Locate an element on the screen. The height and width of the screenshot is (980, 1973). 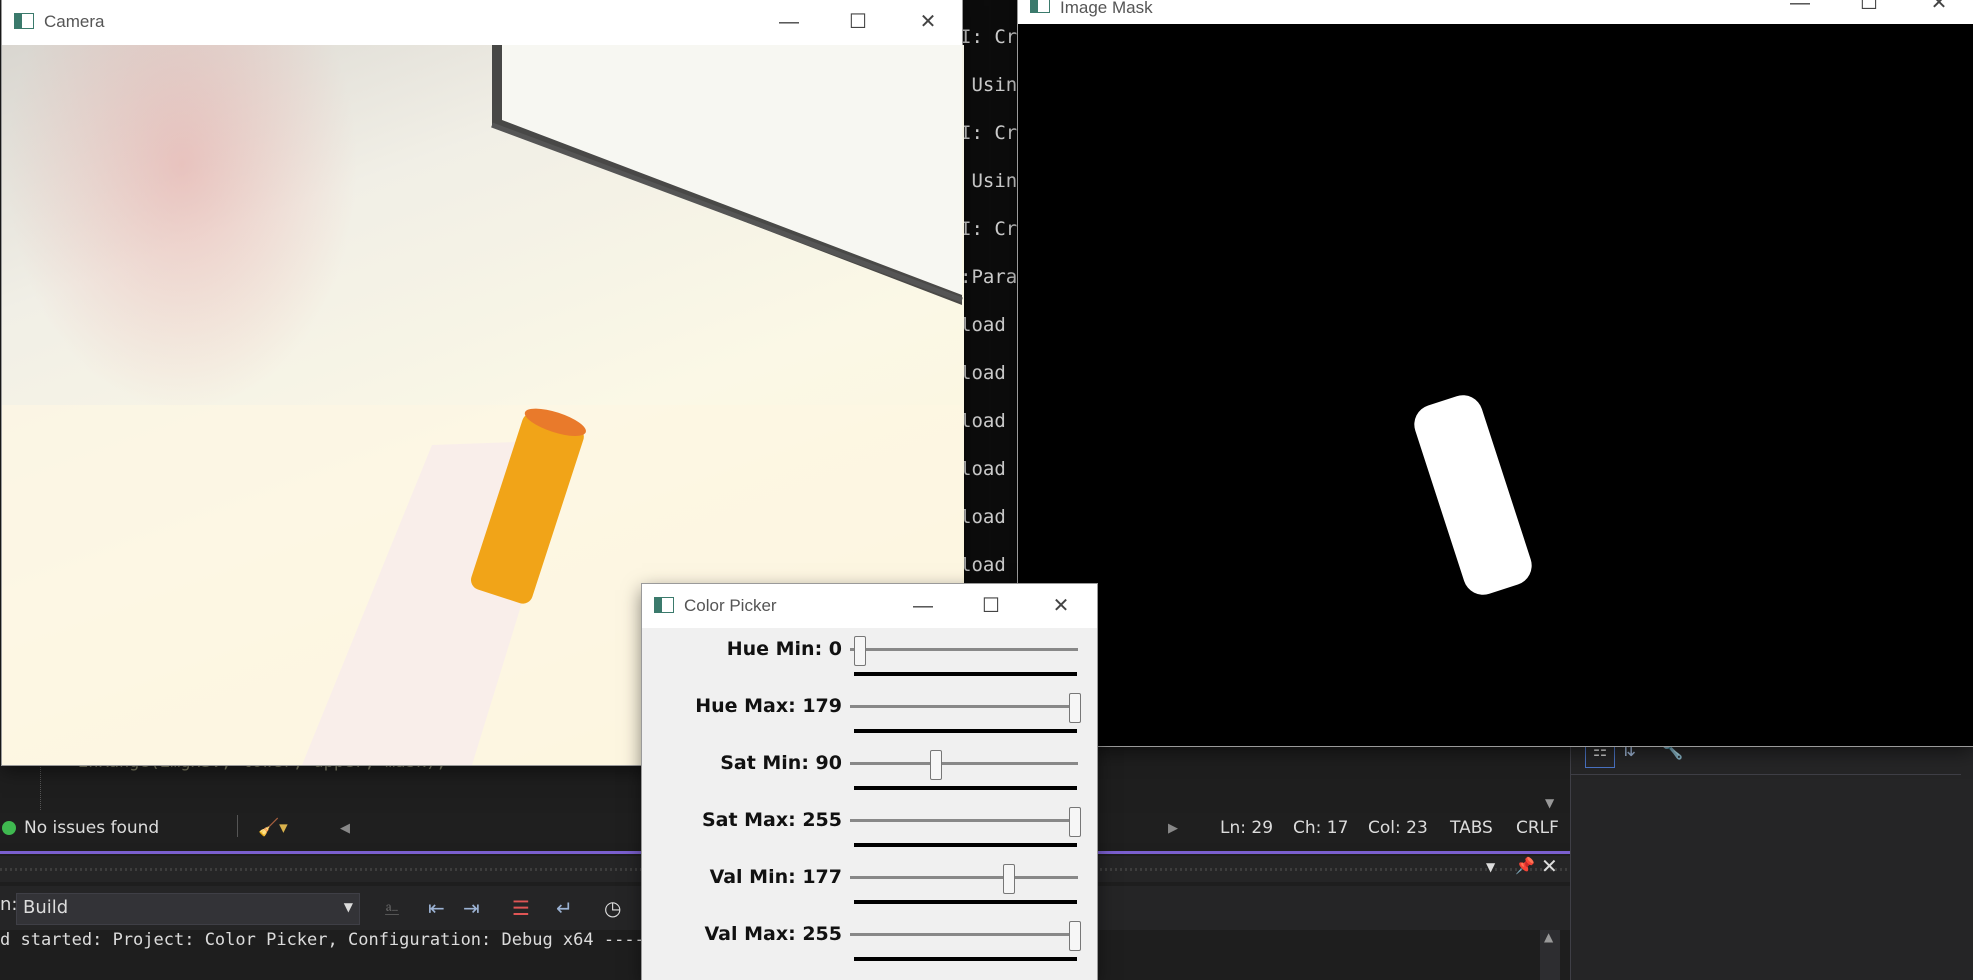
trackbar-row: Val Max: 255 is located at coordinates (869, 943).